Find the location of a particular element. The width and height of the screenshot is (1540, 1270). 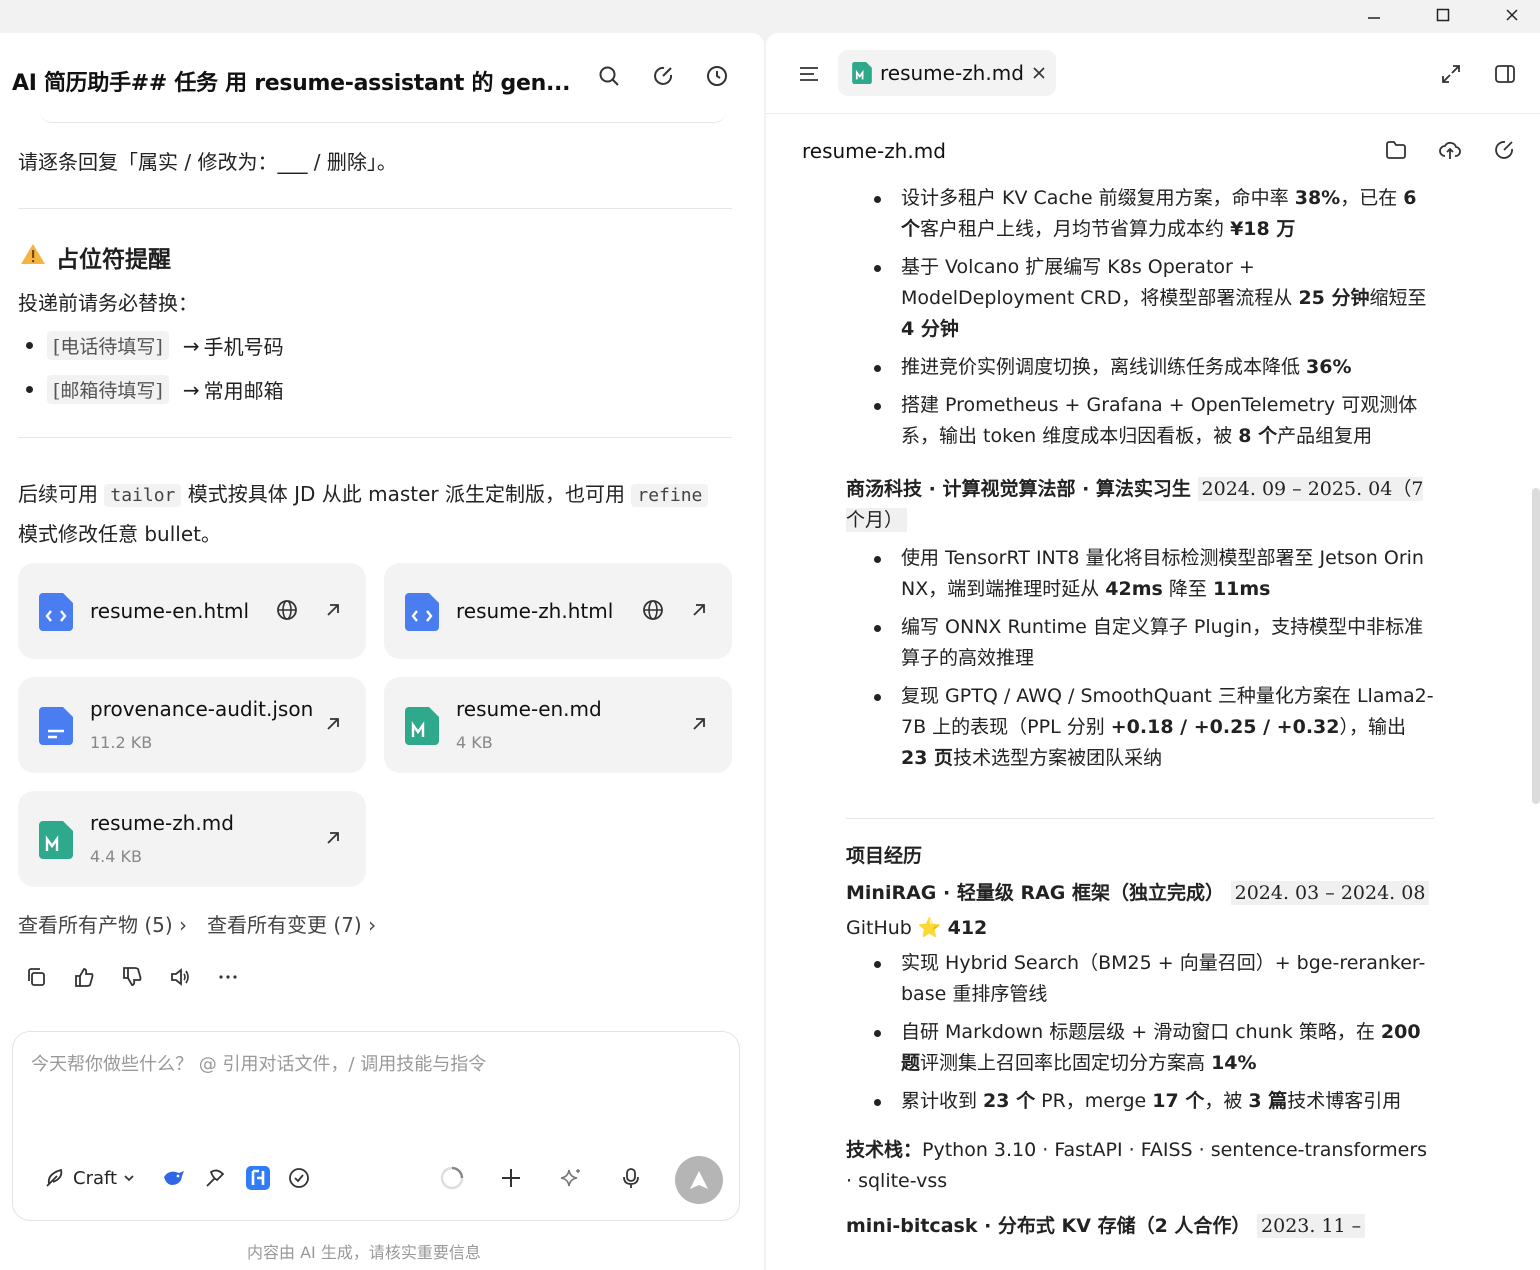

reply-instruction: 请逐条回复「属实 / 修改为：___ / 删除」。 is located at coordinates (207, 162).